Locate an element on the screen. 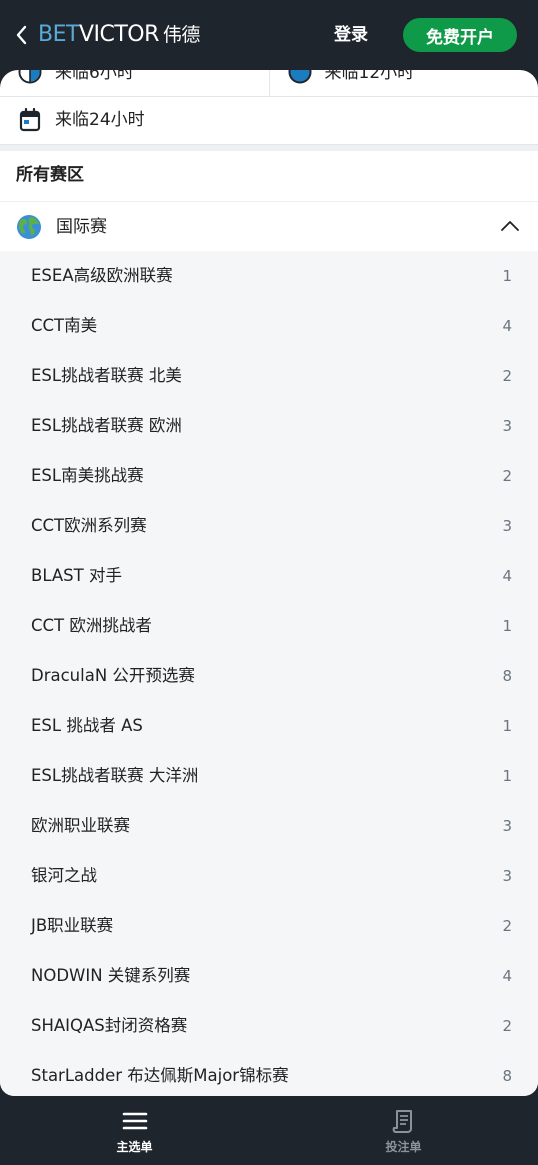 This screenshot has width=538, height=1165. competition-name: ESL南美挑战赛 is located at coordinates (87, 475).